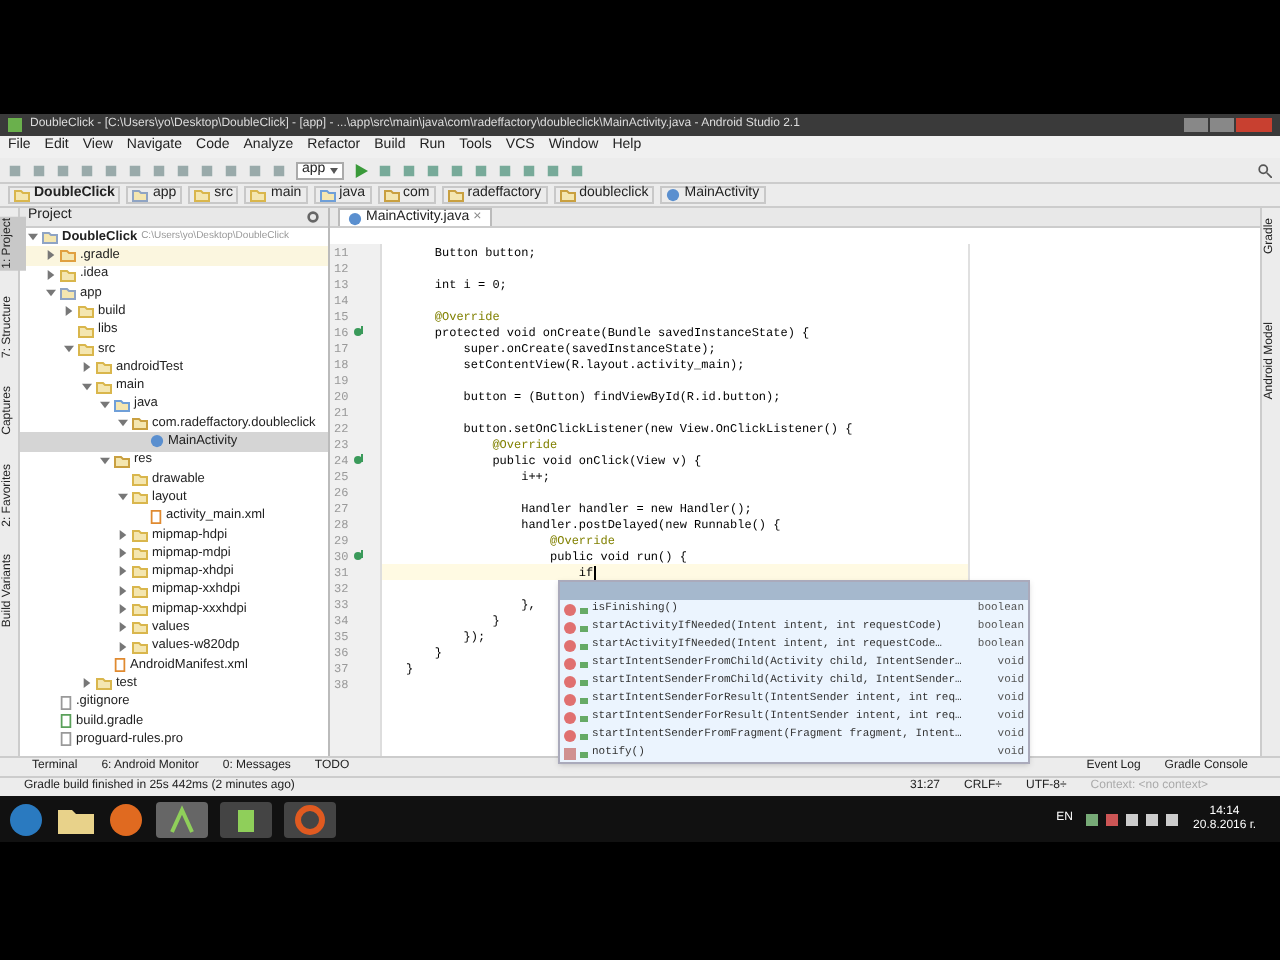 The width and height of the screenshot is (1280, 960). I want to click on start-button-icon, so click(26, 819).